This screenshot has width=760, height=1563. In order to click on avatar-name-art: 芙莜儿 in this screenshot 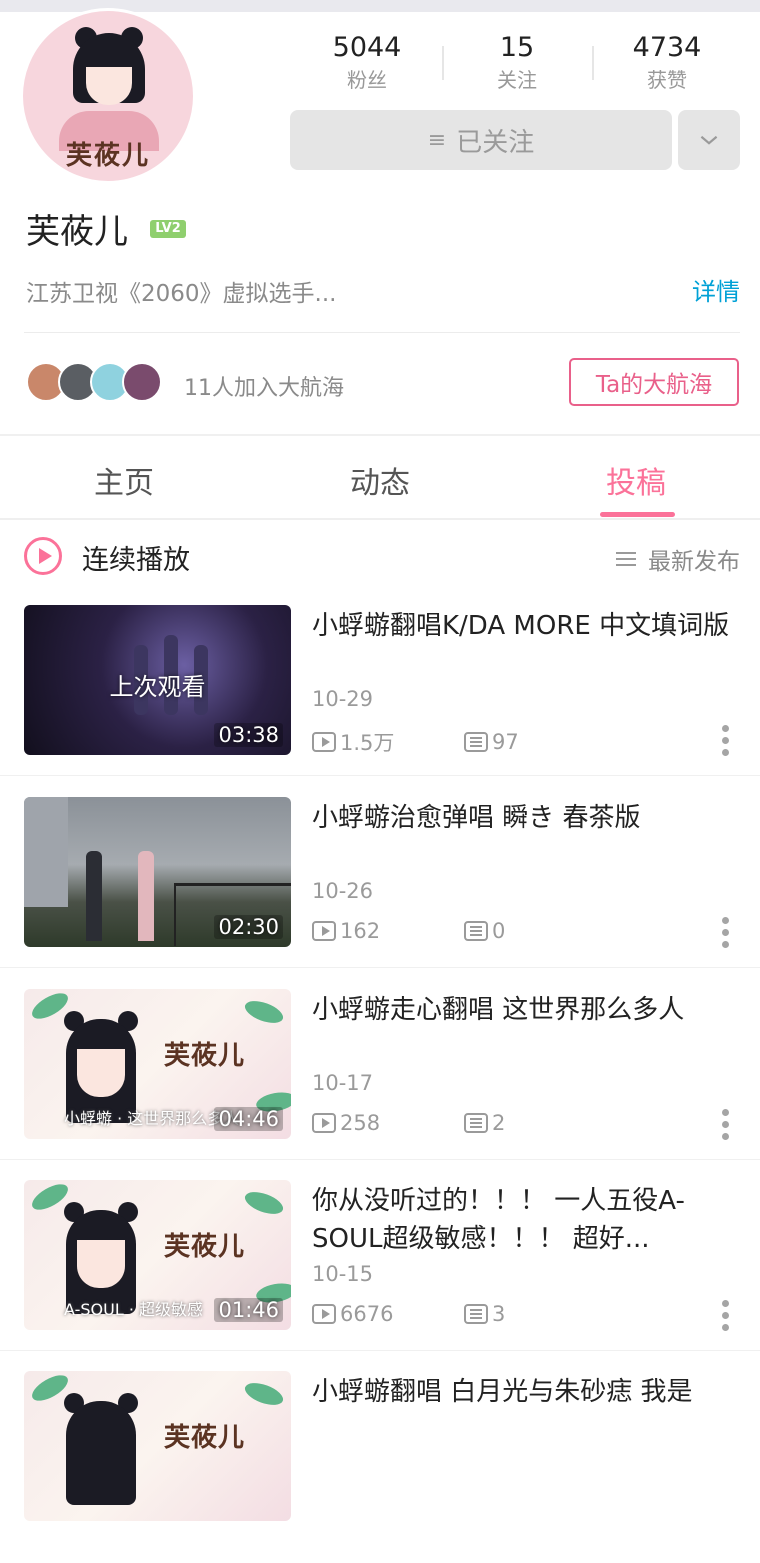, I will do `click(107, 156)`.